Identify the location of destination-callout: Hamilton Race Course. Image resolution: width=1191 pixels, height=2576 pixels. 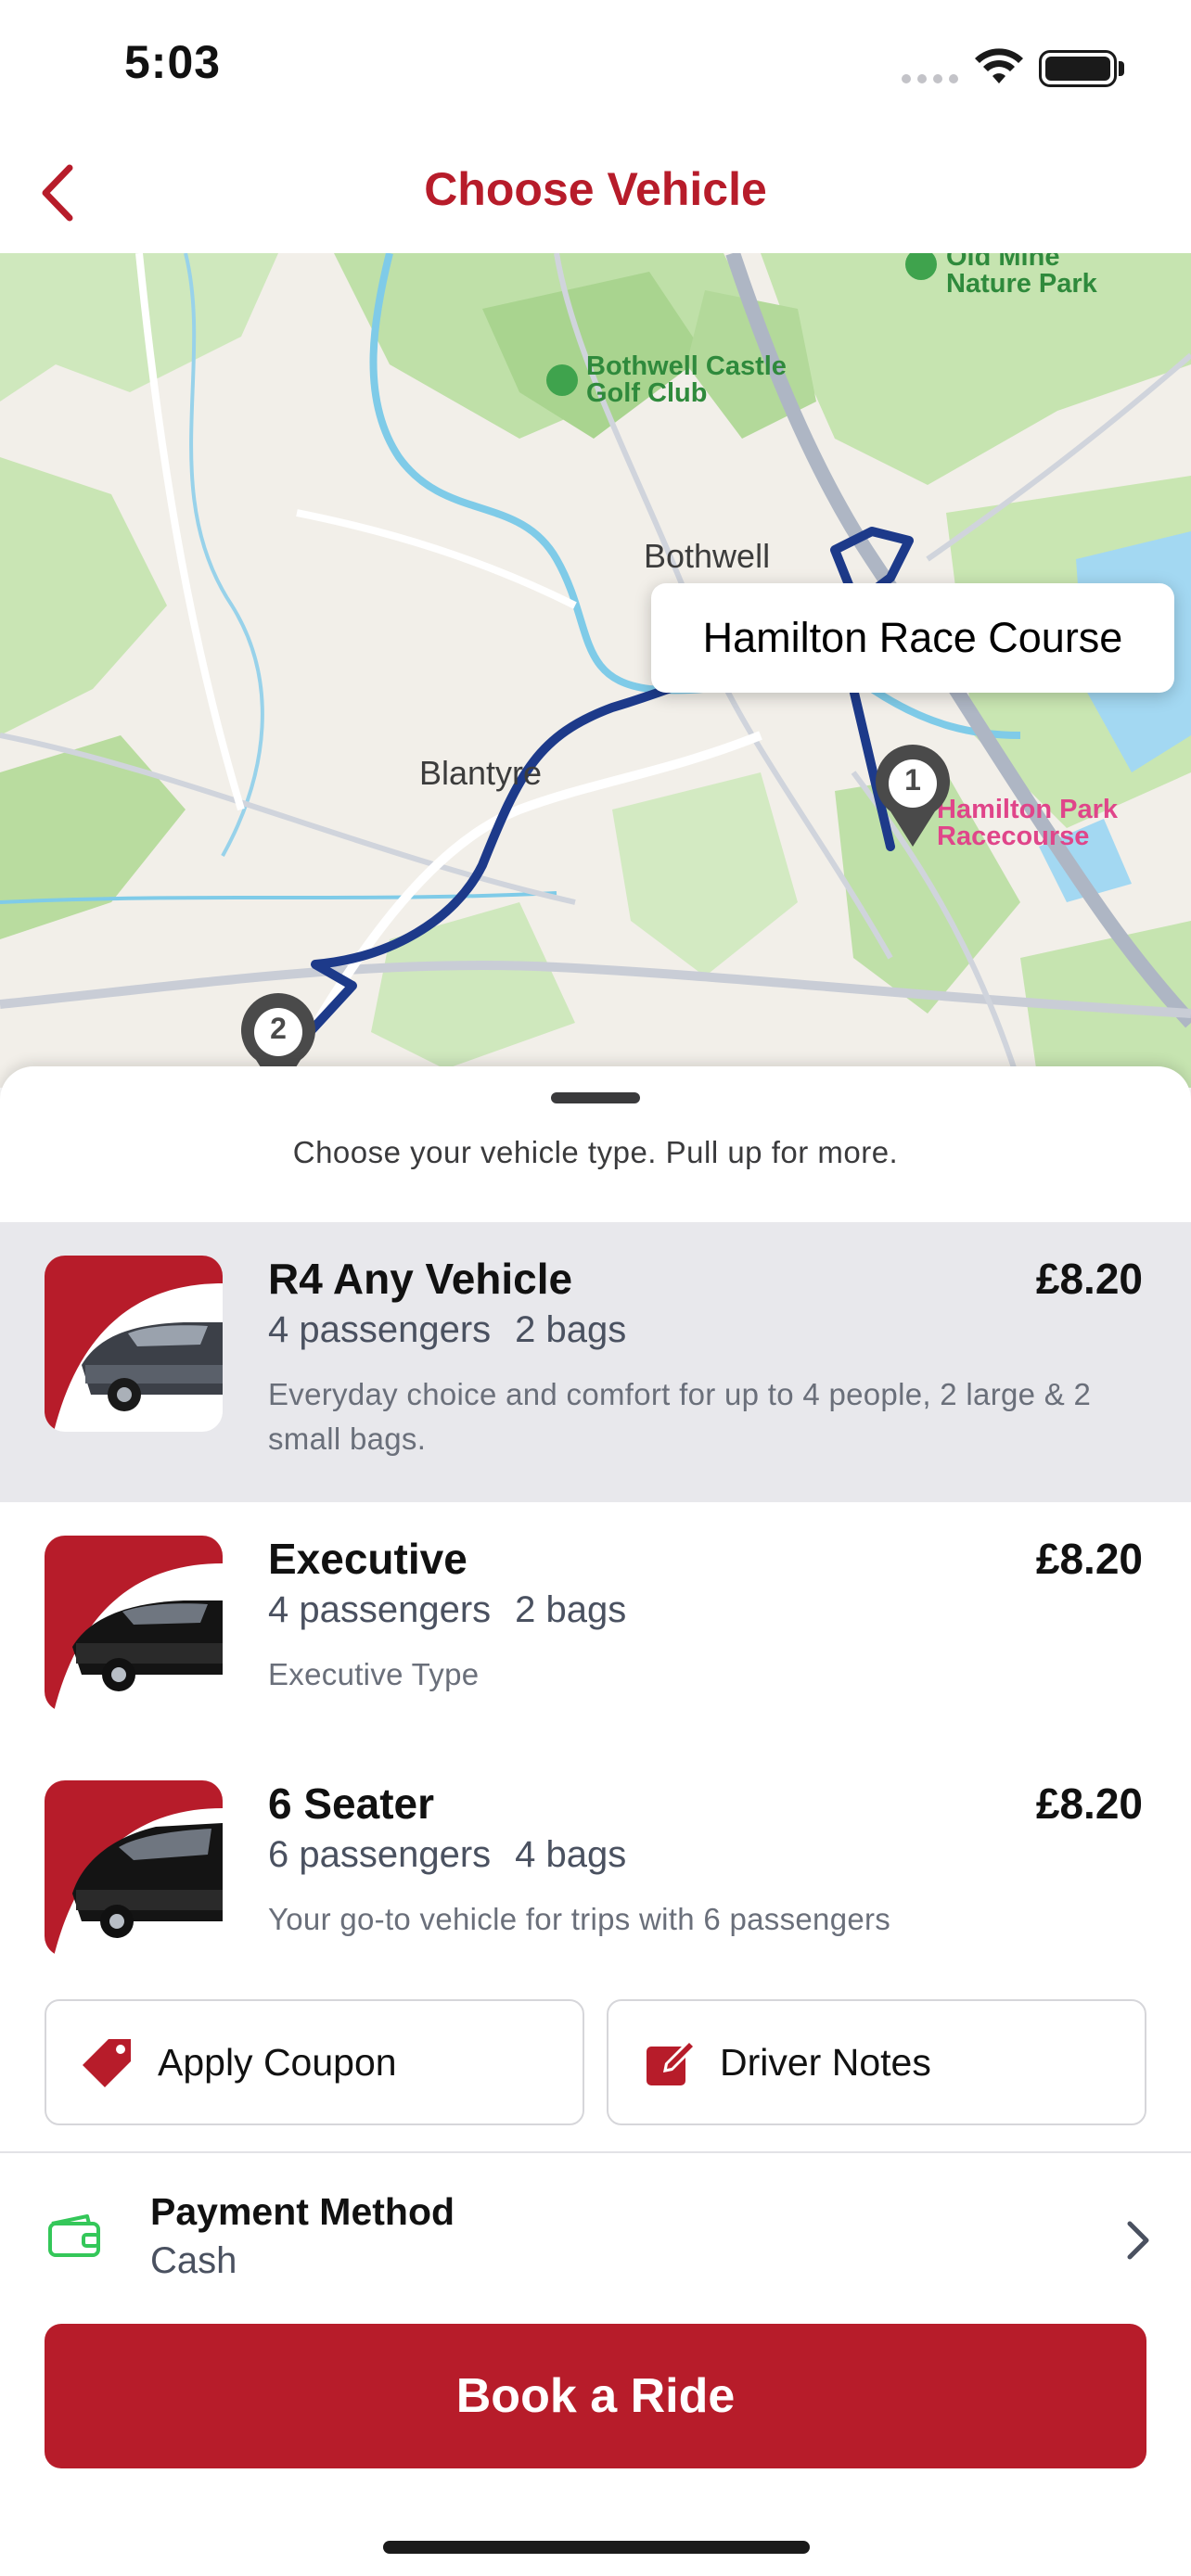
(912, 638).